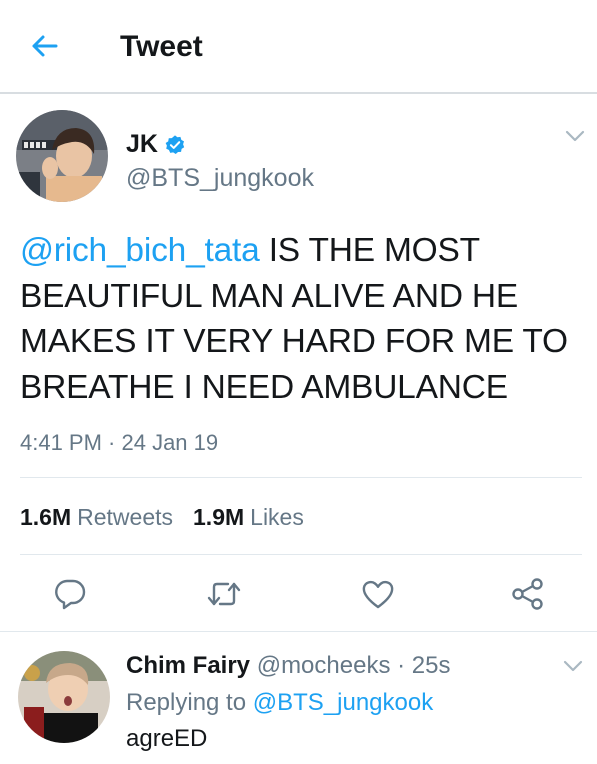 The image size is (597, 764). What do you see at coordinates (161, 46) in the screenshot?
I see `page-title: Tweet` at bounding box center [161, 46].